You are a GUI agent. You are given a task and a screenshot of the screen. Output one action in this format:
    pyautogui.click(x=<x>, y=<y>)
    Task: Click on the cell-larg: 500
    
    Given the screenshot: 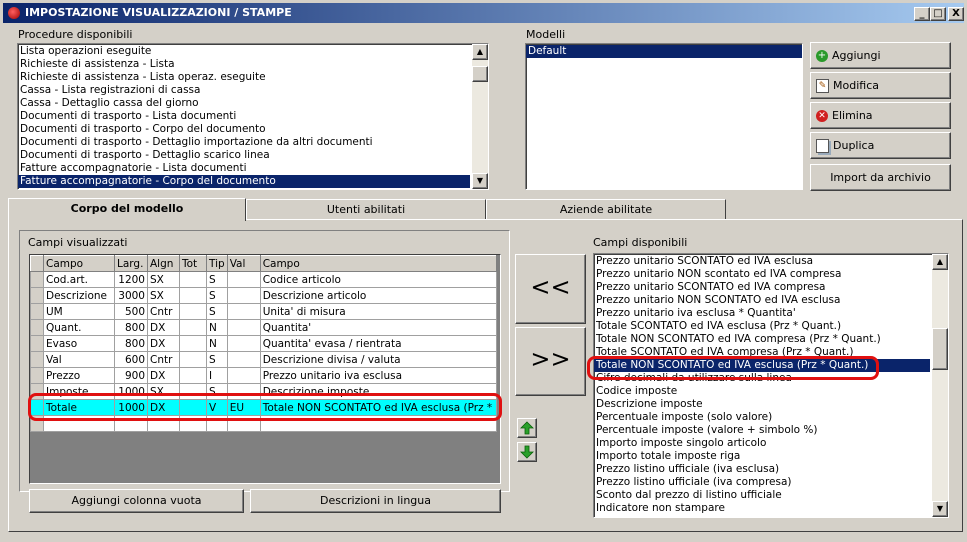 What is the action you would take?
    pyautogui.click(x=131, y=311)
    